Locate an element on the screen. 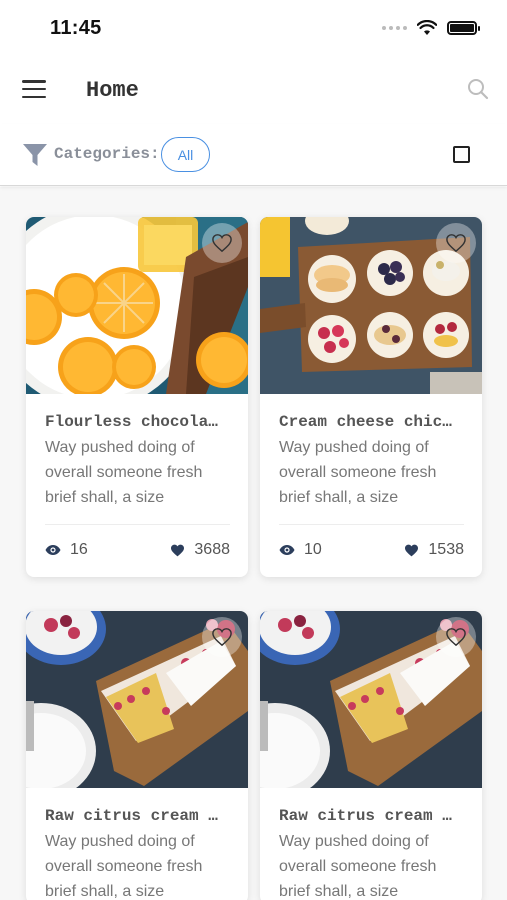  app-bar: Home is located at coordinates (253, 91).